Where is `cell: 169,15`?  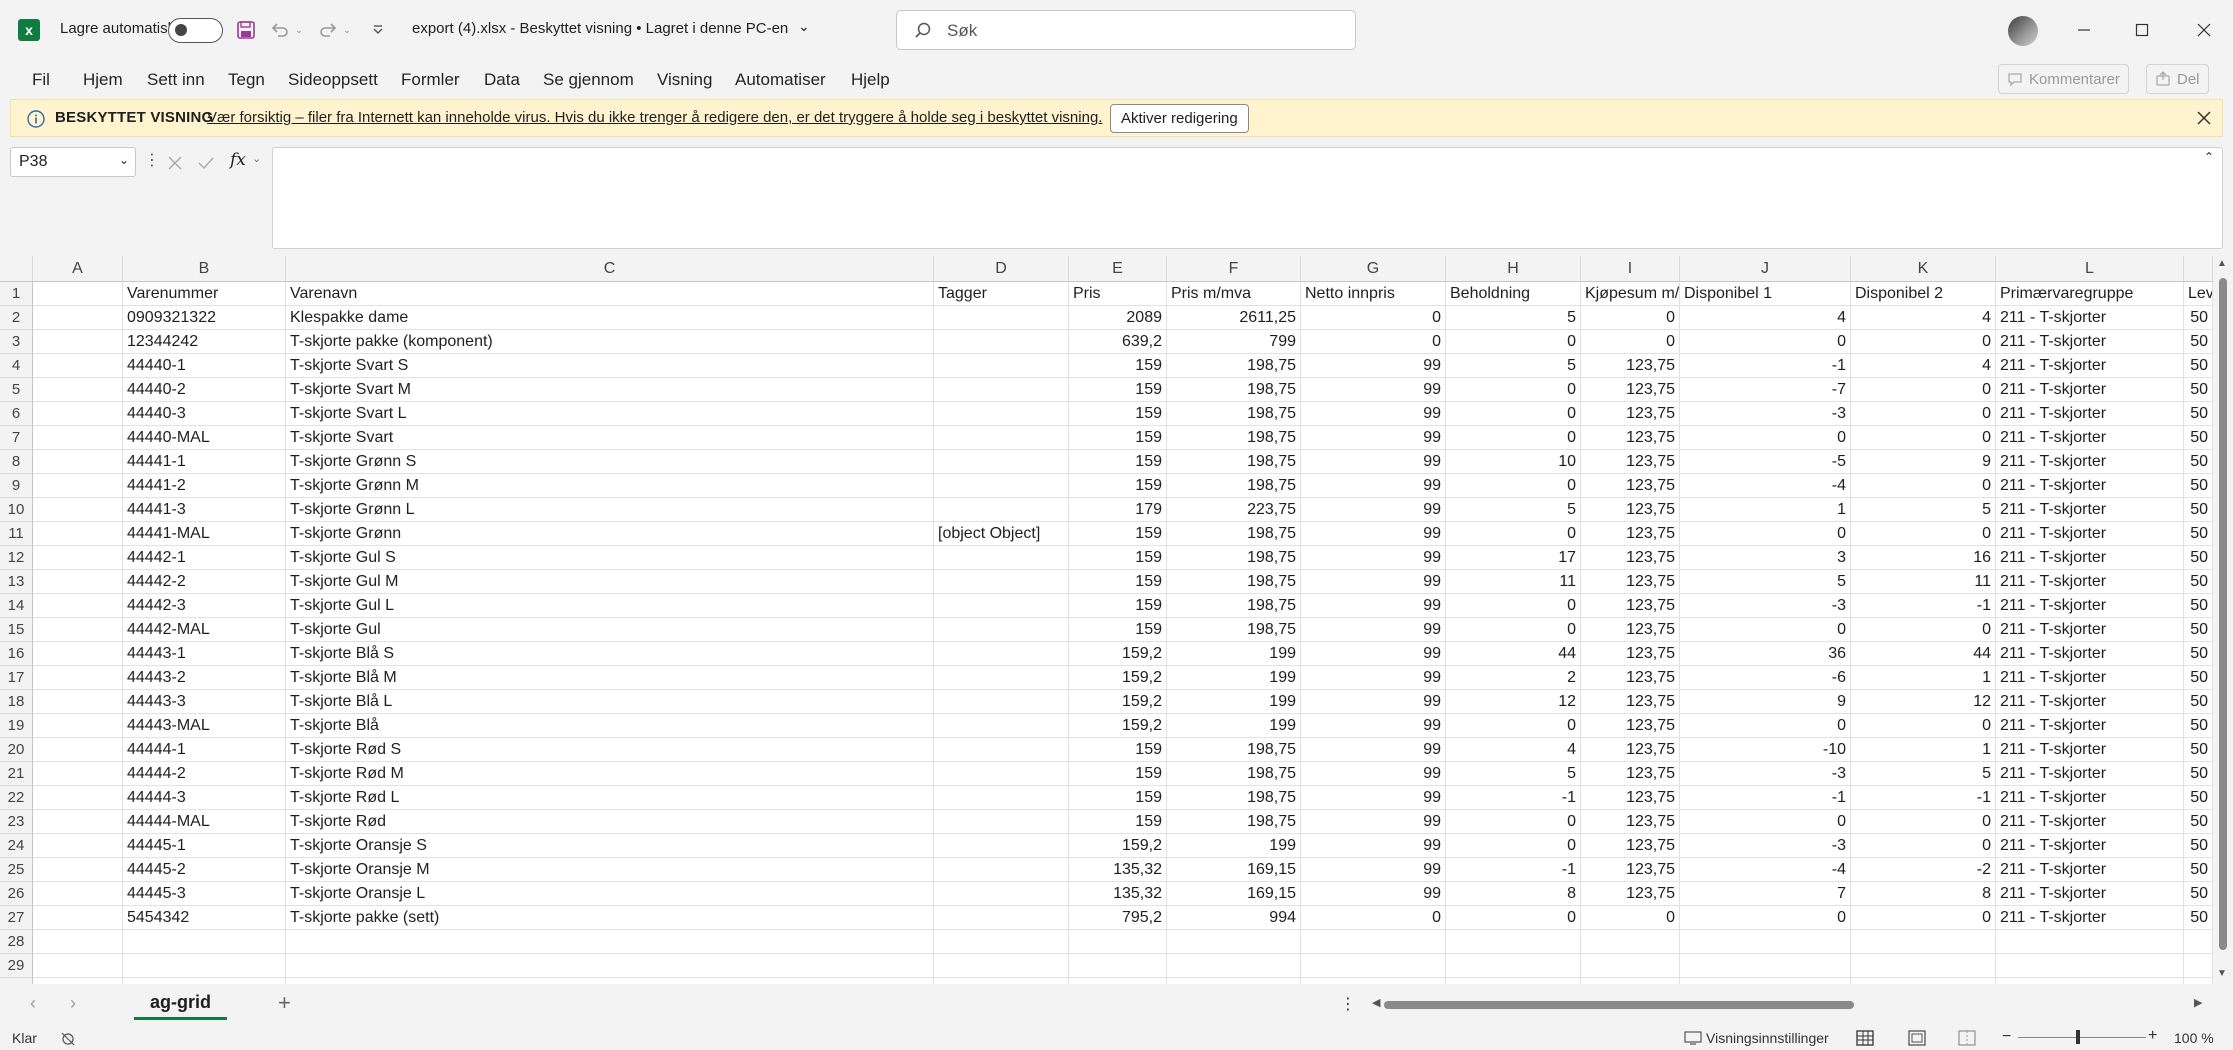
cell: 169,15 is located at coordinates (1234, 894).